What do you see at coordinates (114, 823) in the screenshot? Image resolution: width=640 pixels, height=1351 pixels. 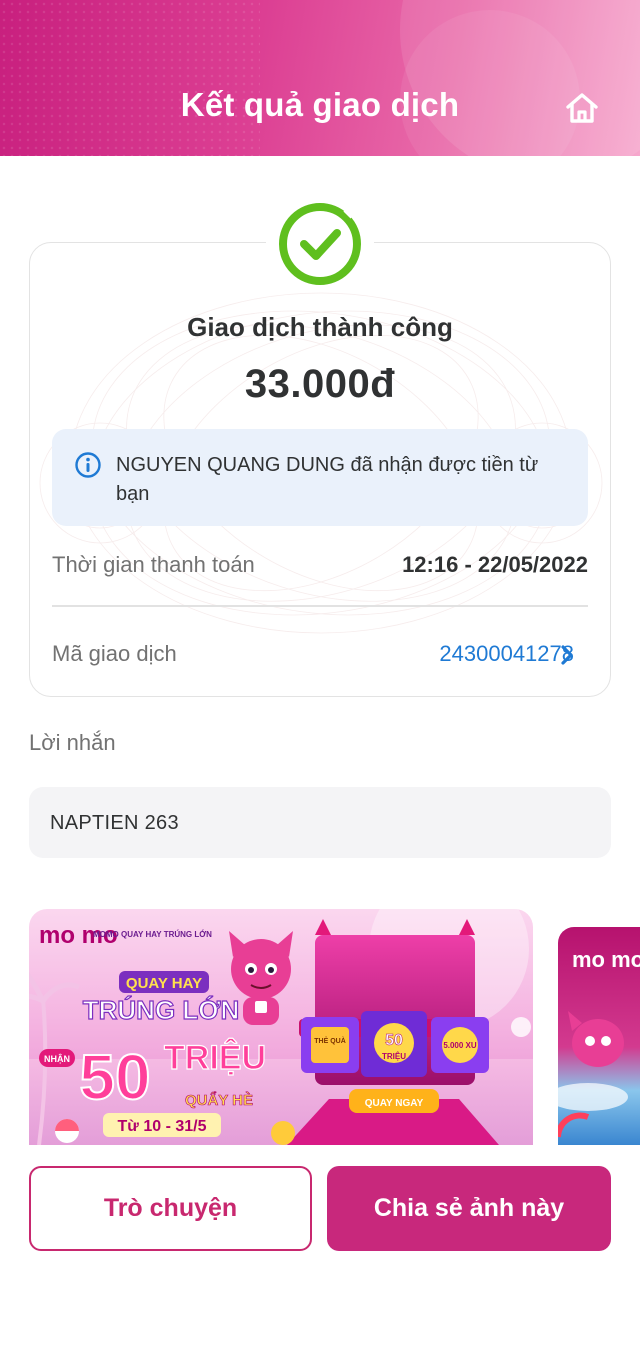 I see `message-text: NAPTIEN 263` at bounding box center [114, 823].